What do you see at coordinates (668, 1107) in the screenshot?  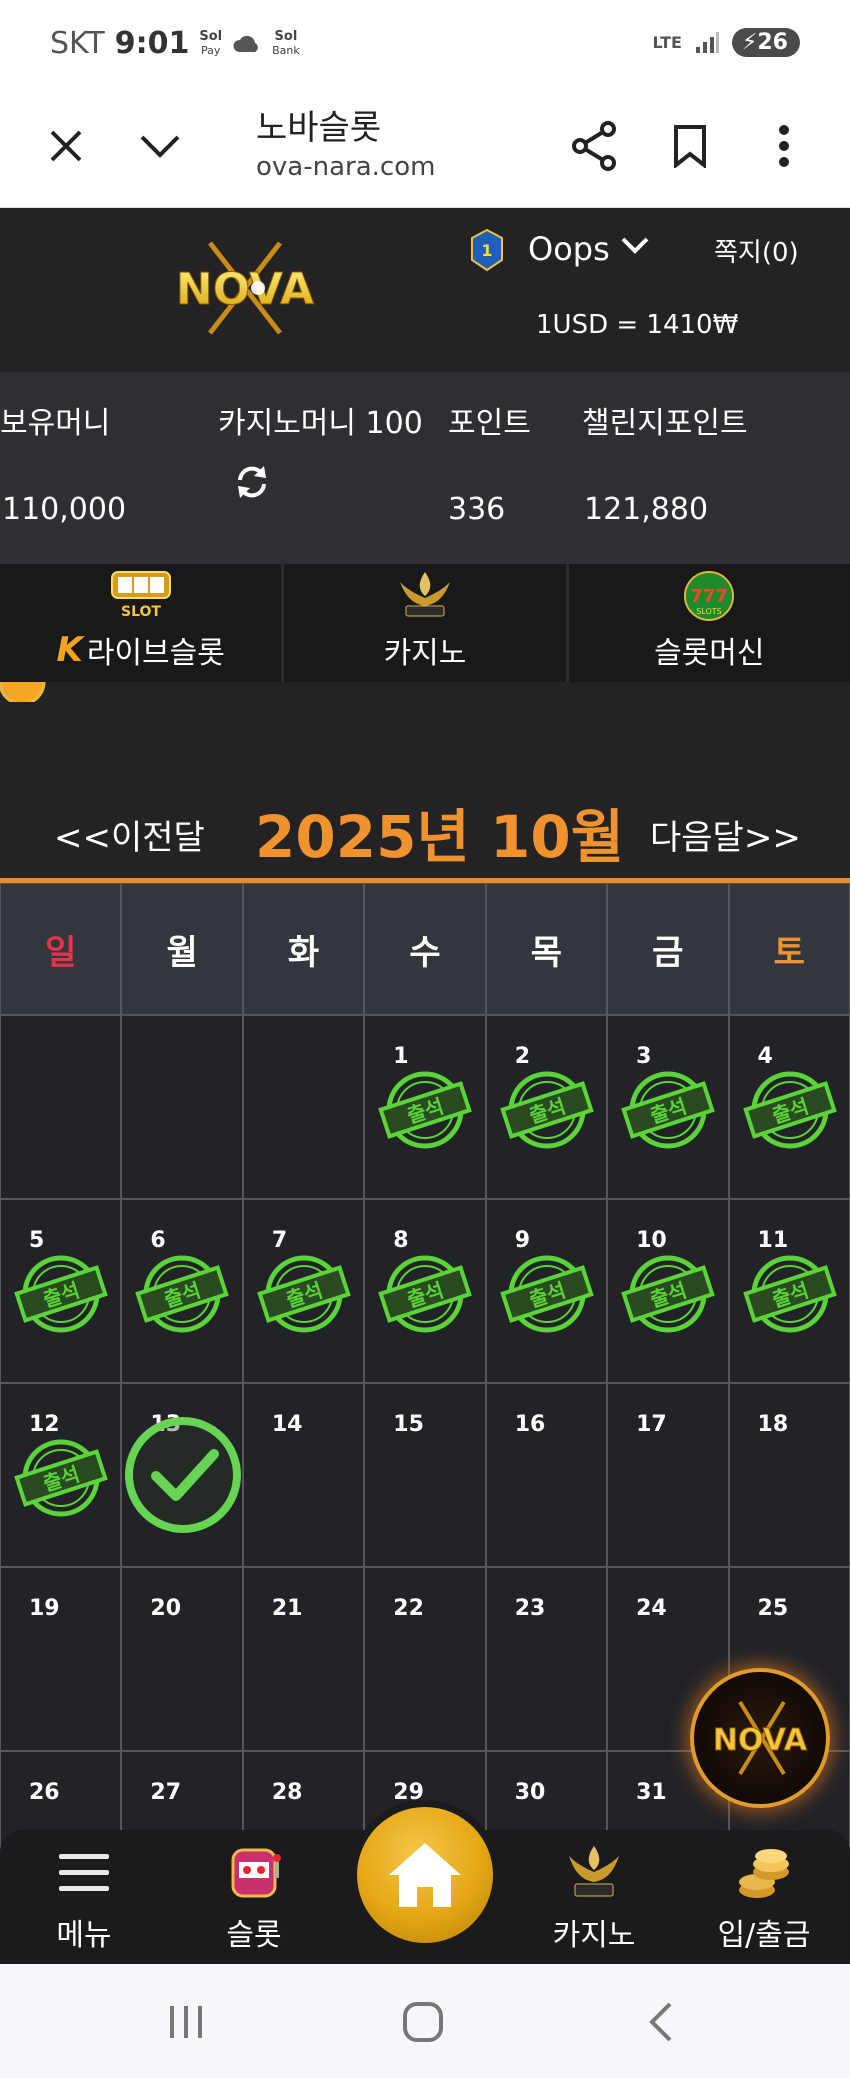 I see `calendar-day-cell: 출석 3` at bounding box center [668, 1107].